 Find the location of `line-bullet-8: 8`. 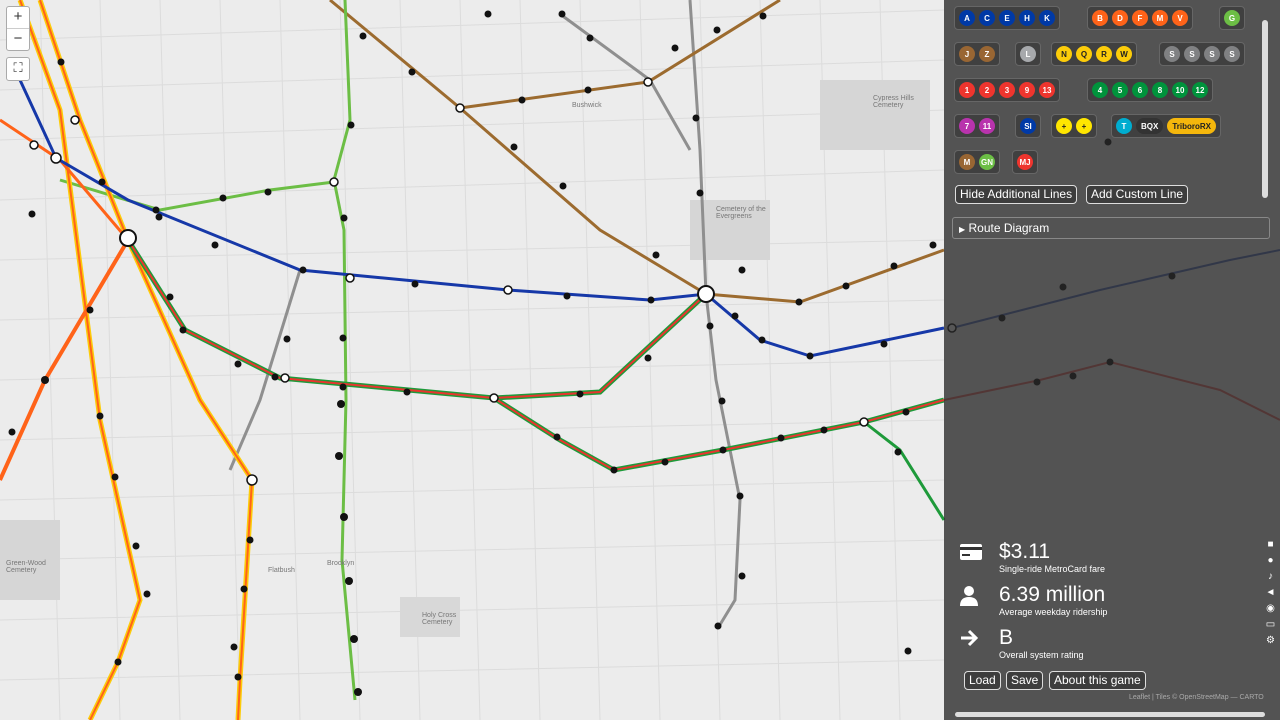

line-bullet-8: 8 is located at coordinates (1160, 90).